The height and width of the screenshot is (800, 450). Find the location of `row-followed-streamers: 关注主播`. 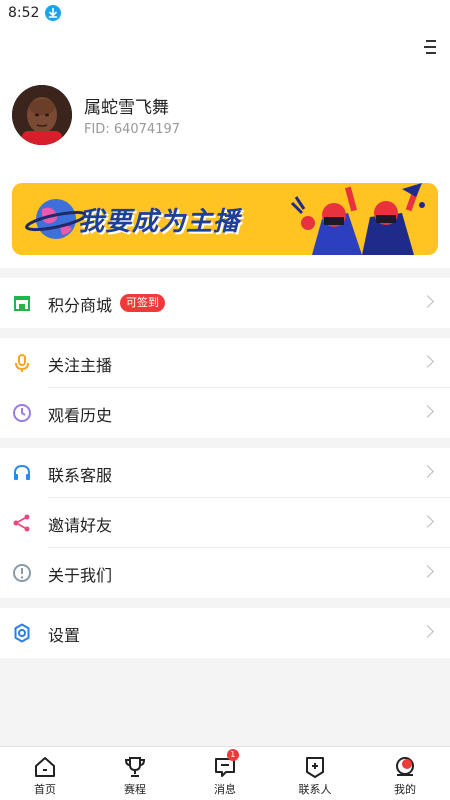

row-followed-streamers: 关注主播 is located at coordinates (225, 363).